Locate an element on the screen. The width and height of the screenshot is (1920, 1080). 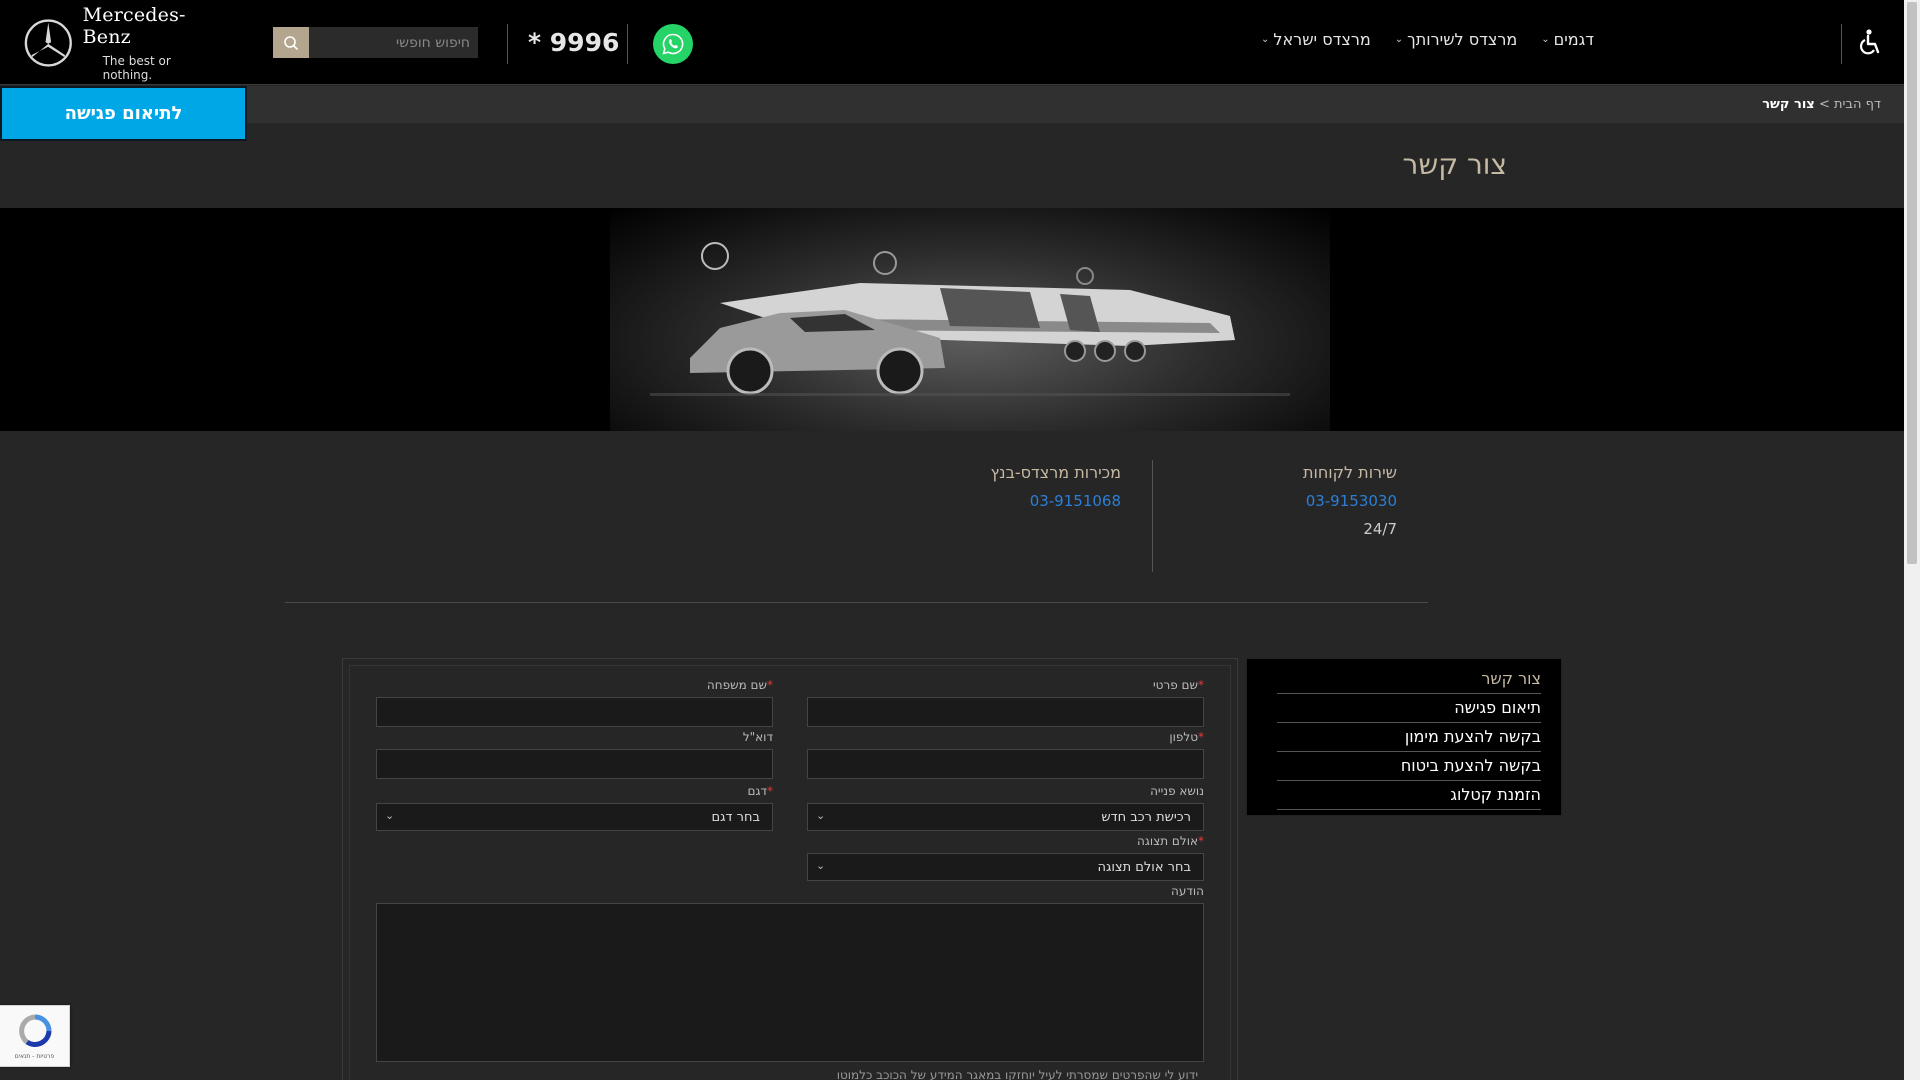
section-divider is located at coordinates (856, 602).